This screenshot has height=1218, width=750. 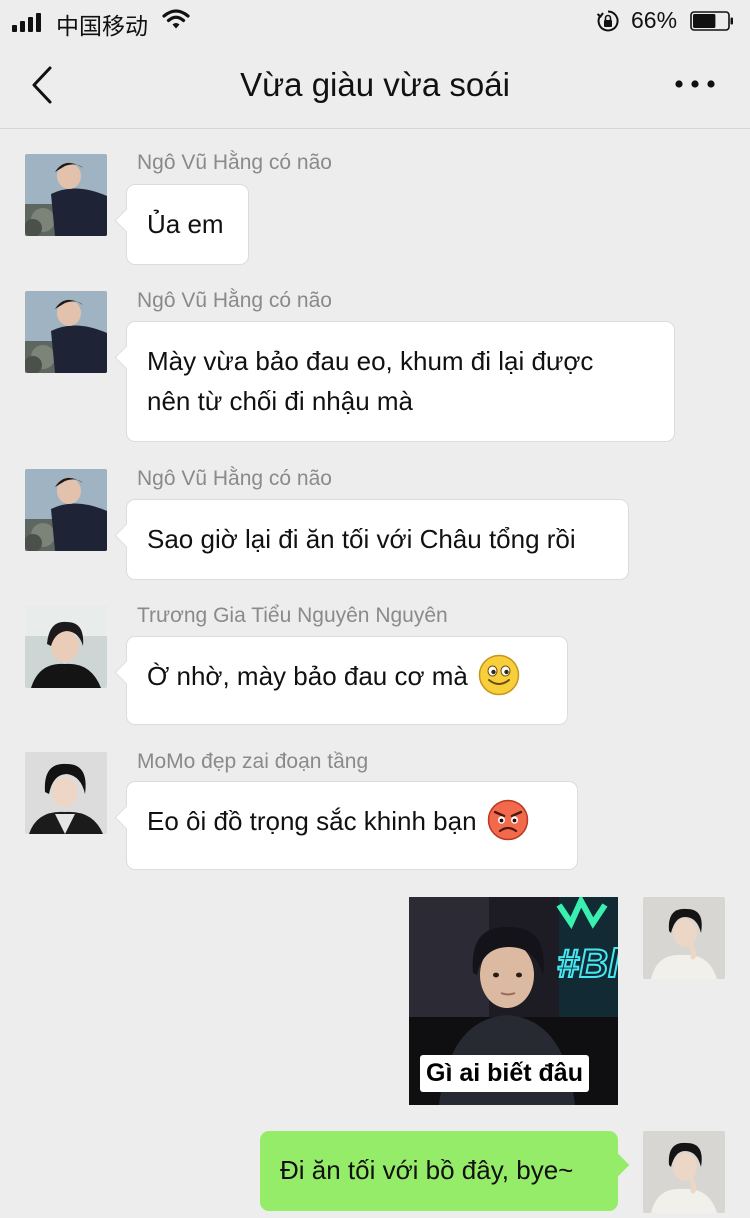 I want to click on chat-title: Vừa giàu vừa soái, so click(x=375, y=84).